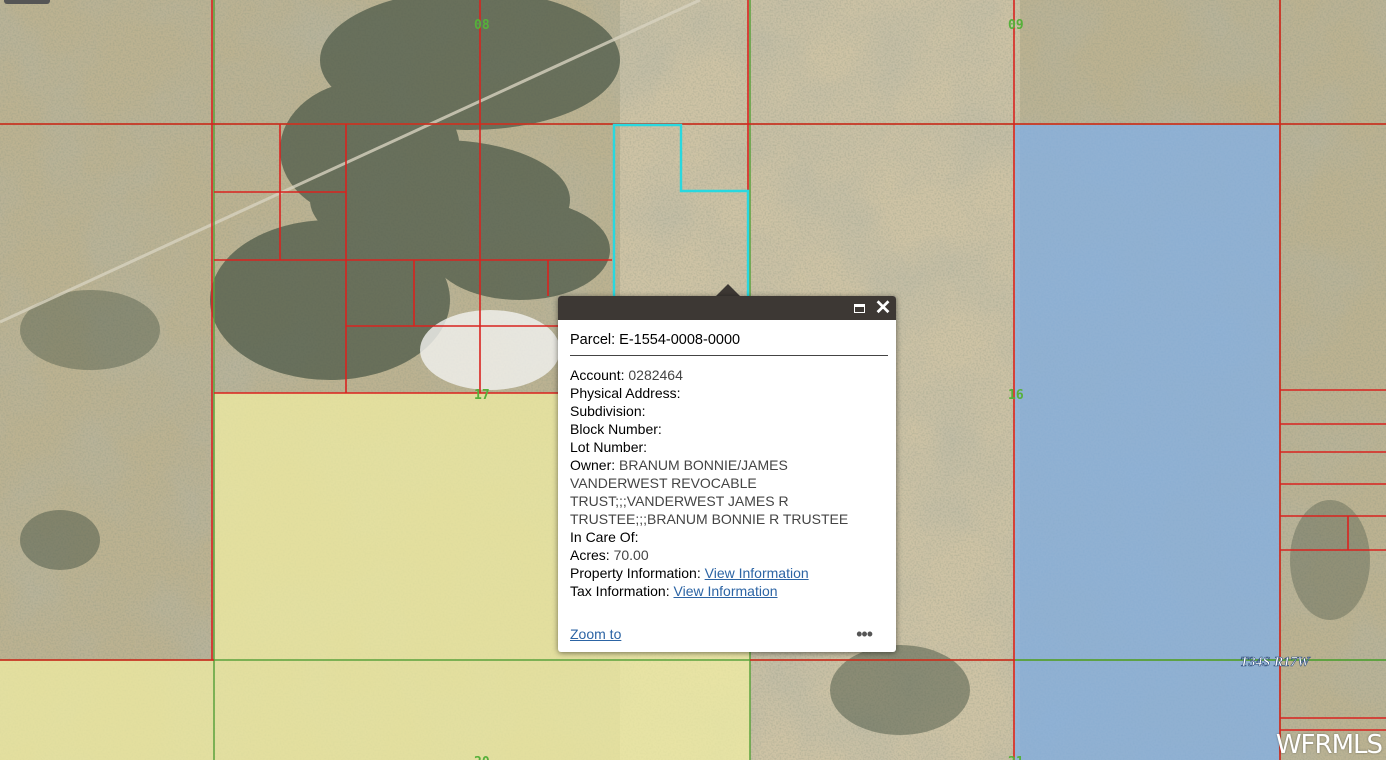 The image size is (1386, 760). What do you see at coordinates (482, 25) in the screenshot?
I see `section-label-08: 08` at bounding box center [482, 25].